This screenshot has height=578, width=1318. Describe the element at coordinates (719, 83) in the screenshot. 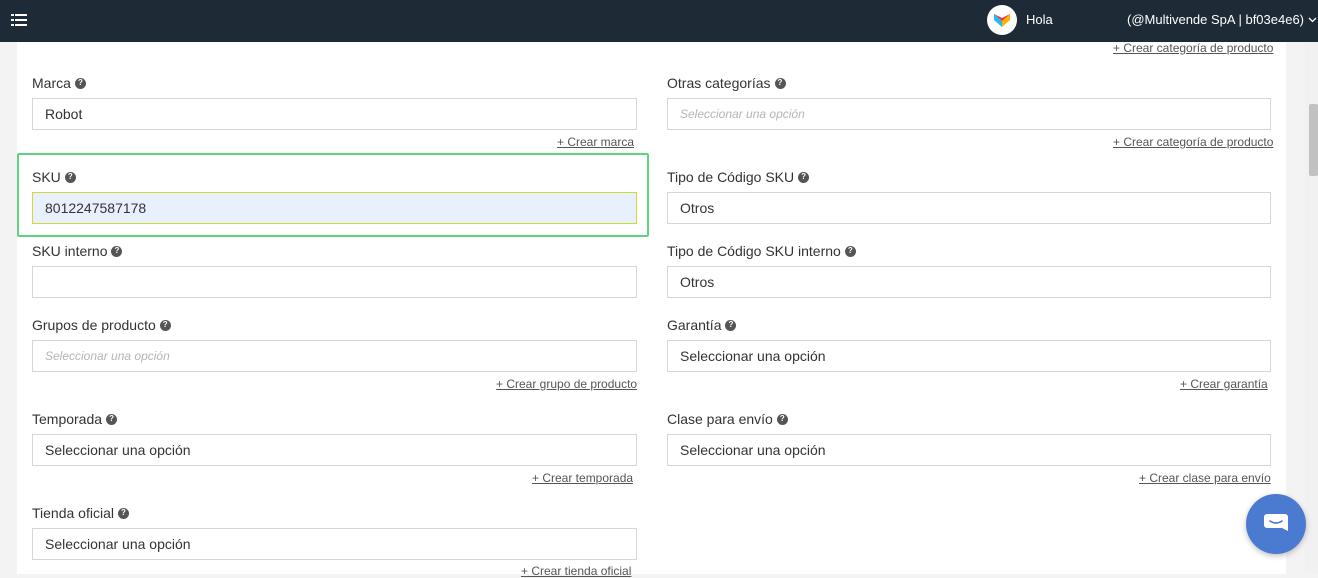

I see `other-categories-label-text: Otras categorías` at that location.